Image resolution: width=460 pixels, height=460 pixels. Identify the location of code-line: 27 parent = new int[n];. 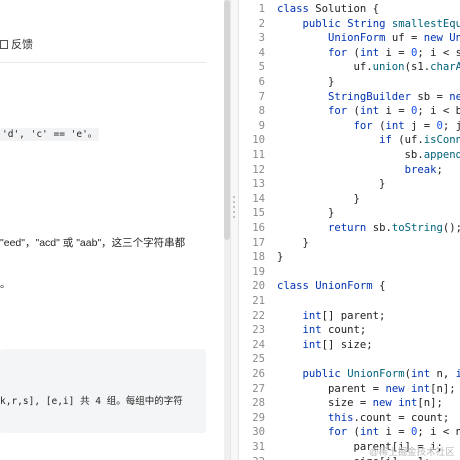
(354, 388).